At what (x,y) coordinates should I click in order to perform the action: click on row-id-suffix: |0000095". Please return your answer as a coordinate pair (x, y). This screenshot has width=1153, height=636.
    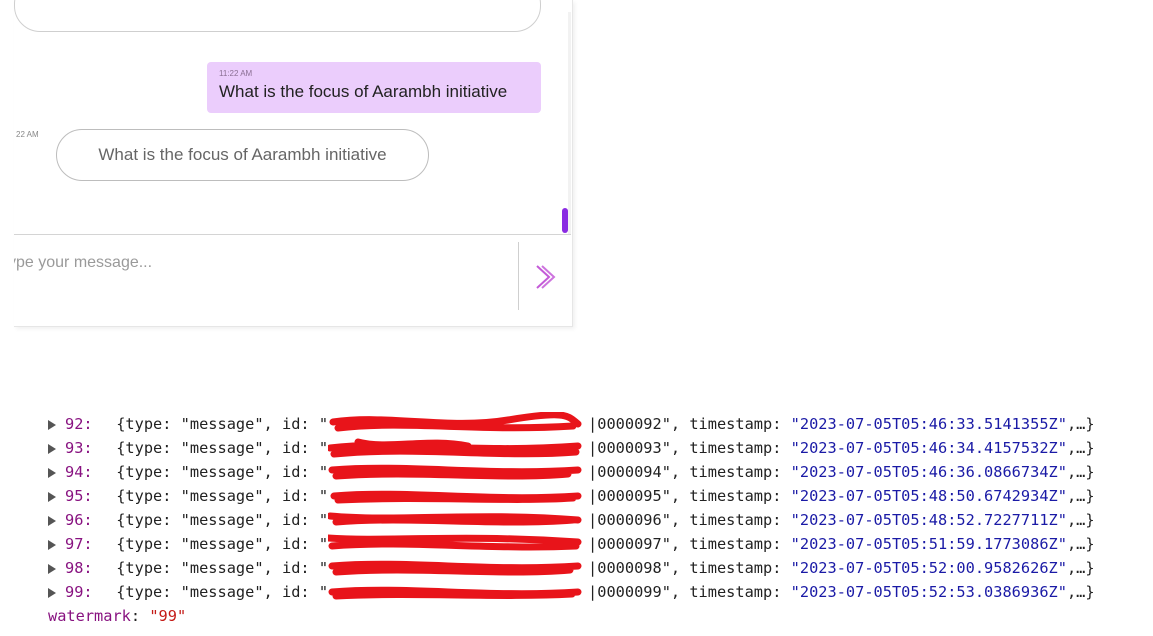
    Looking at the image, I should click on (629, 496).